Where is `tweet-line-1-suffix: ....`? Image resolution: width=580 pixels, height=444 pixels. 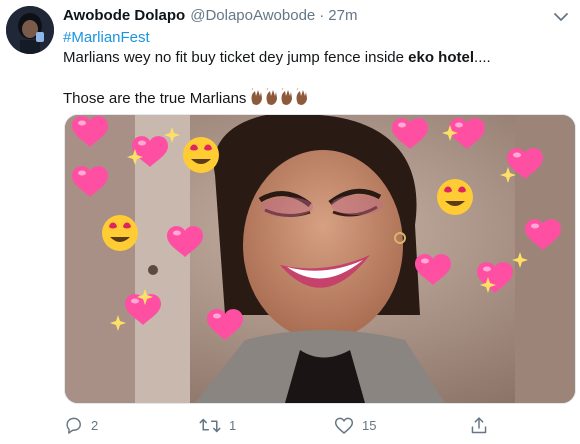
tweet-line-1-suffix: .... is located at coordinates (482, 57).